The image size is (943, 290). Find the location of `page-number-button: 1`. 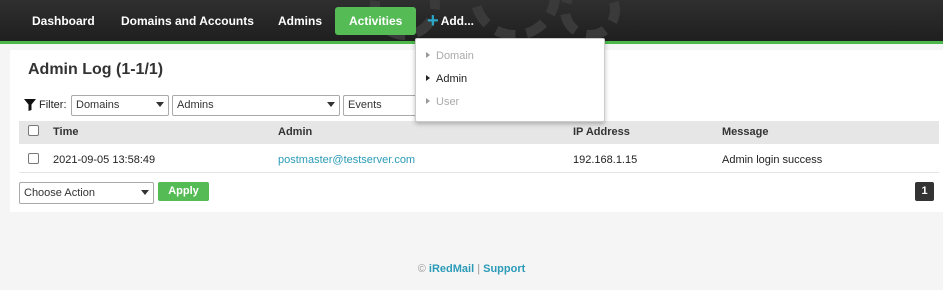

page-number-button: 1 is located at coordinates (924, 191).